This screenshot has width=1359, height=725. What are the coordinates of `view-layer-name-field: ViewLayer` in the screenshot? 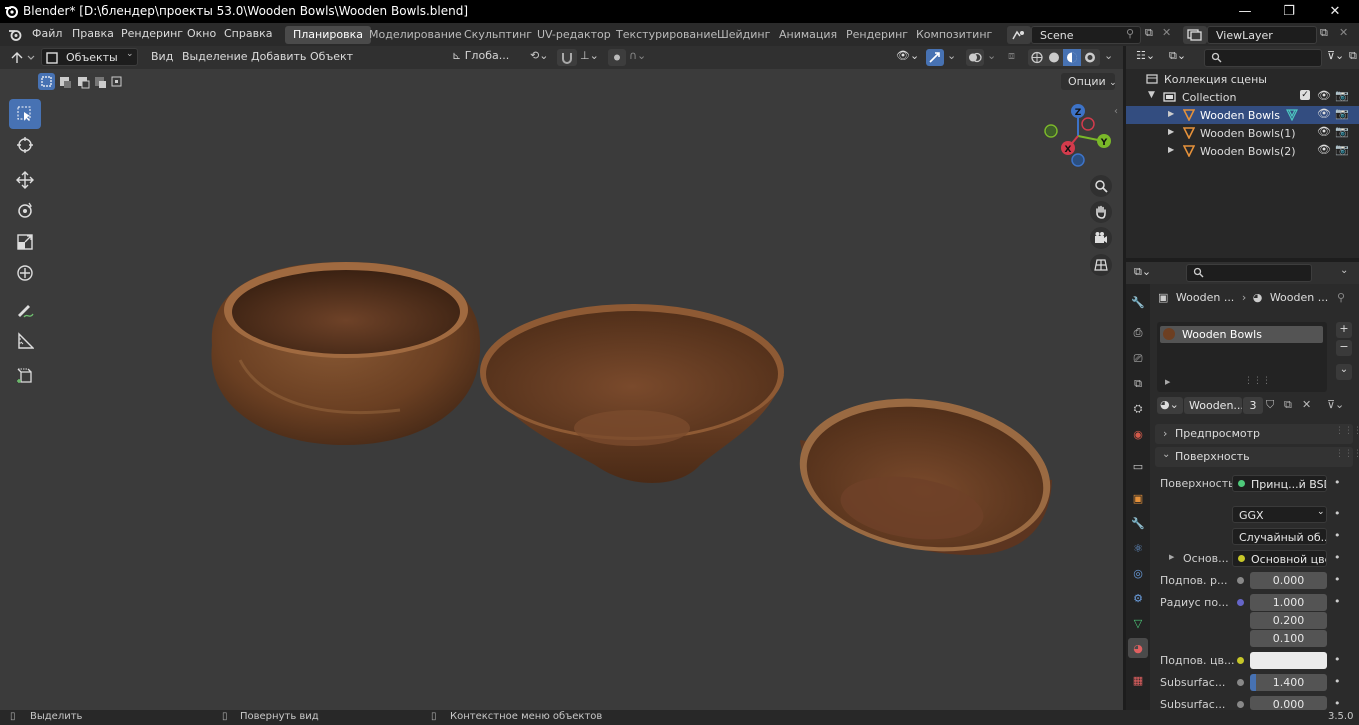 It's located at (1262, 35).